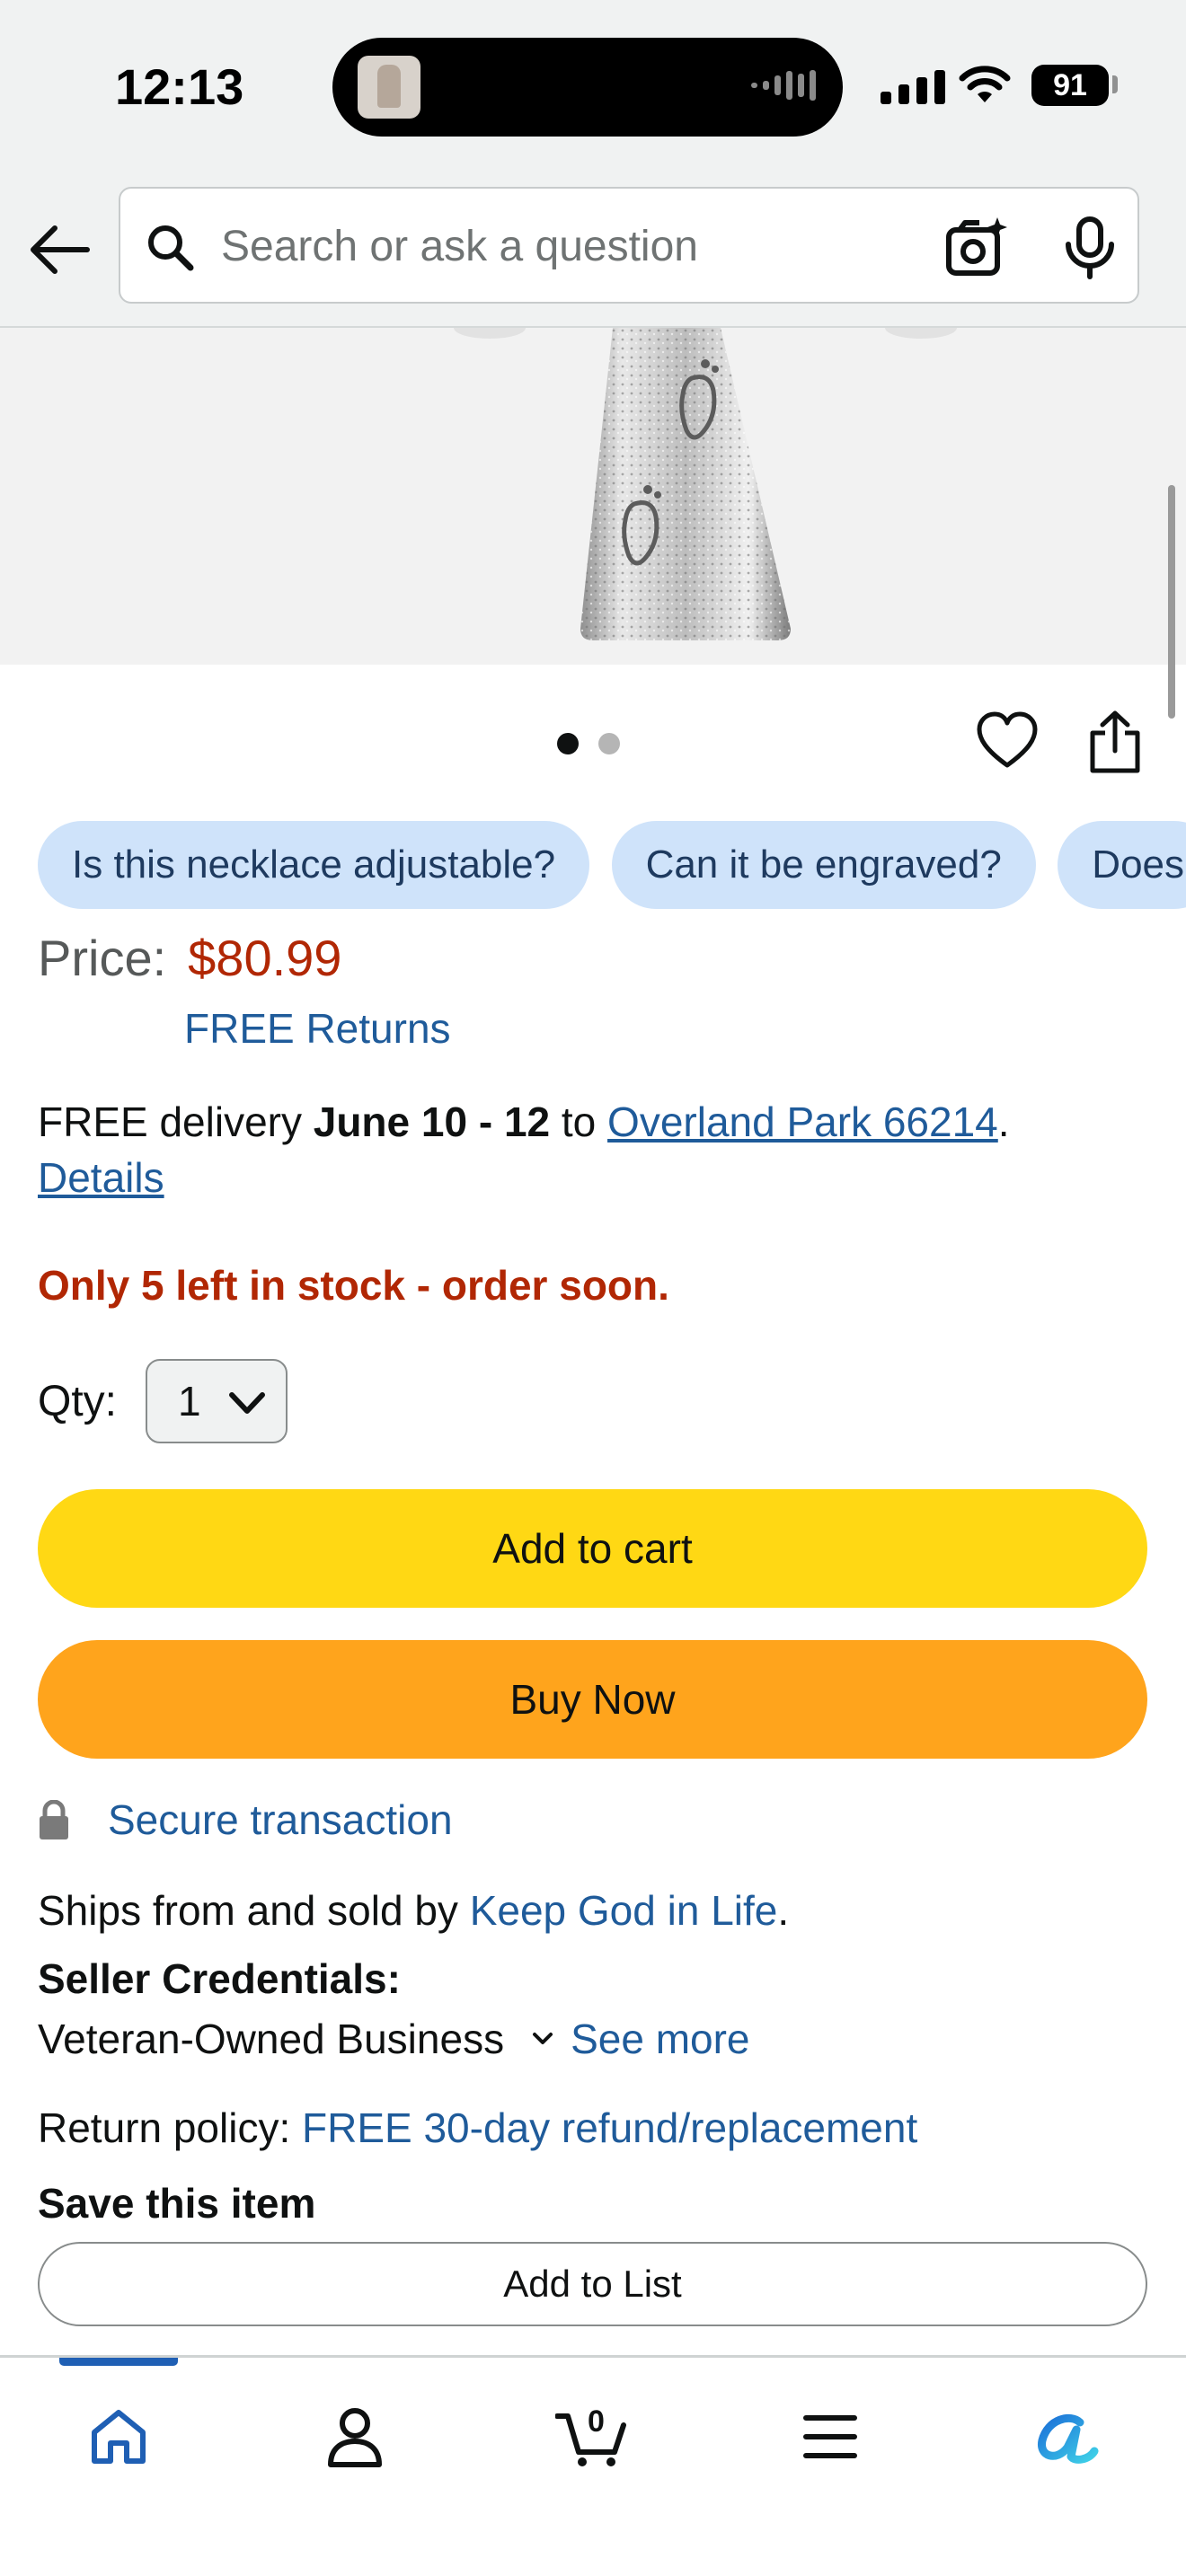 This screenshot has width=1186, height=2576. I want to click on secure-transaction: Secure transaction, so click(245, 1820).